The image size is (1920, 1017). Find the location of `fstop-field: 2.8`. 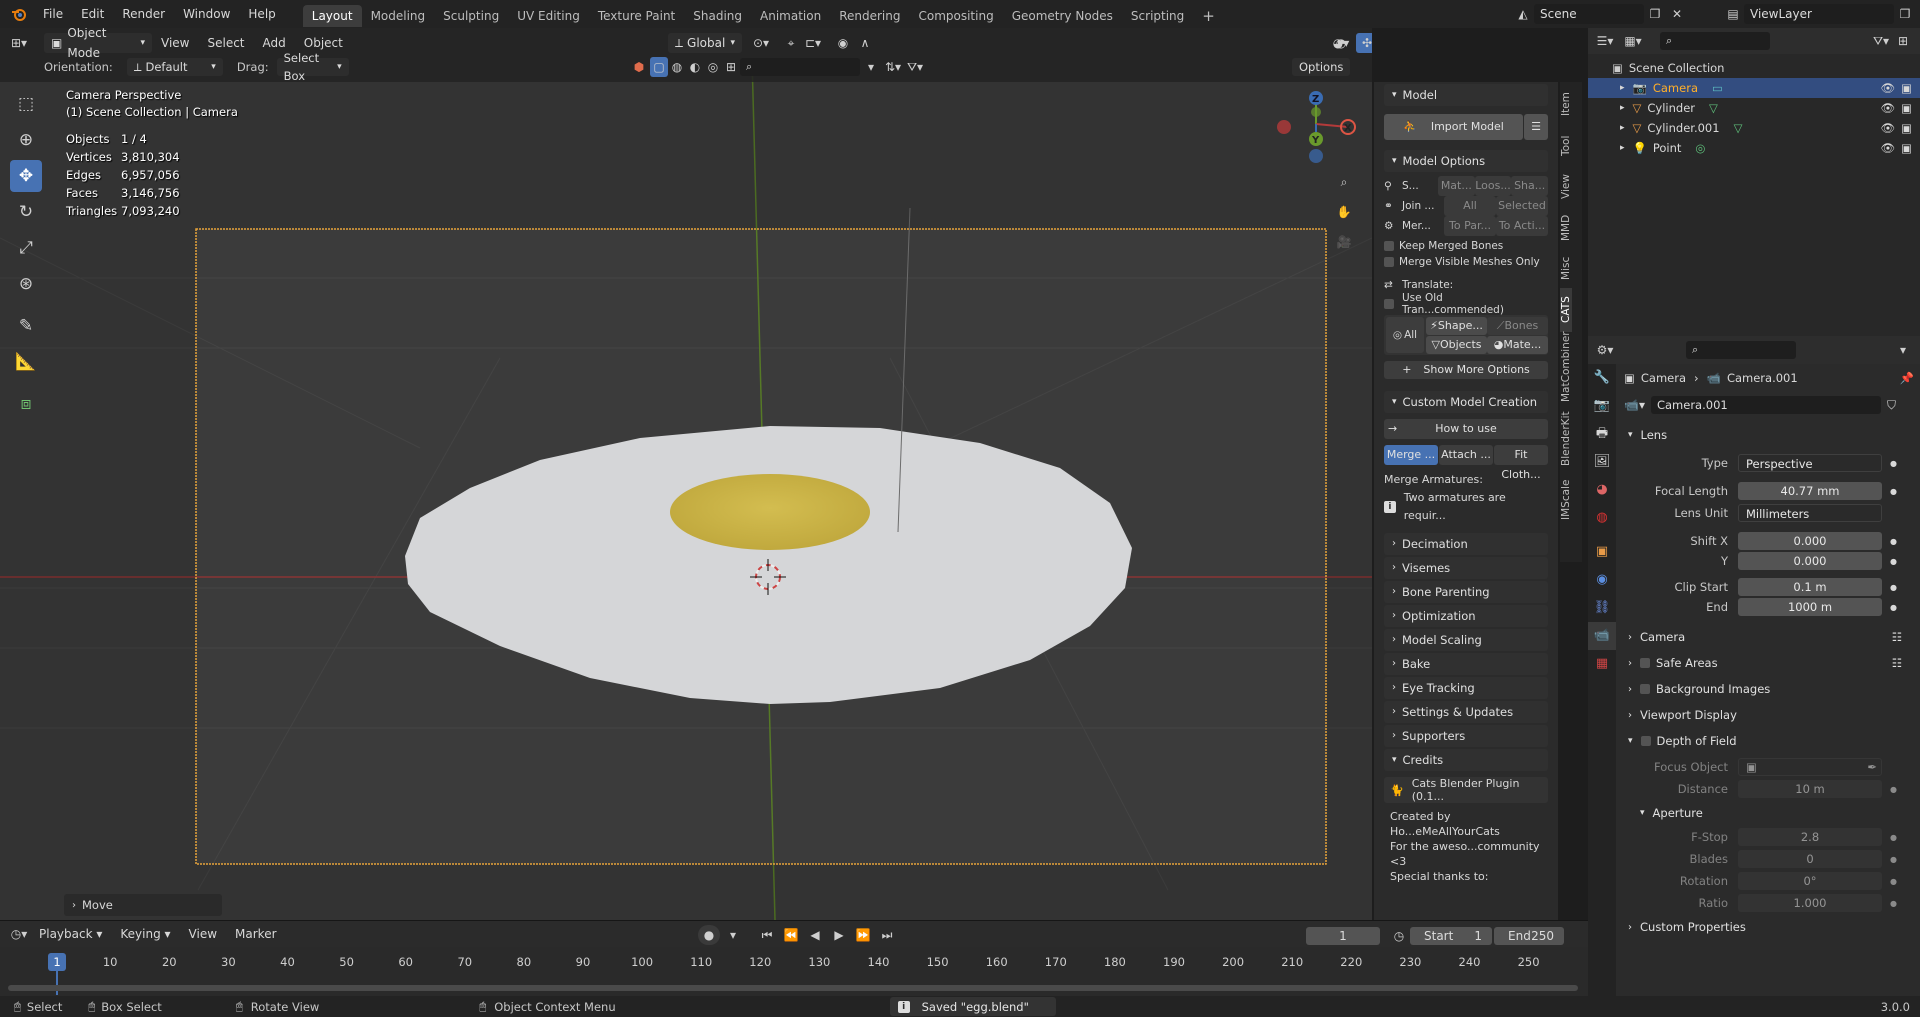

fstop-field: 2.8 is located at coordinates (1810, 837).